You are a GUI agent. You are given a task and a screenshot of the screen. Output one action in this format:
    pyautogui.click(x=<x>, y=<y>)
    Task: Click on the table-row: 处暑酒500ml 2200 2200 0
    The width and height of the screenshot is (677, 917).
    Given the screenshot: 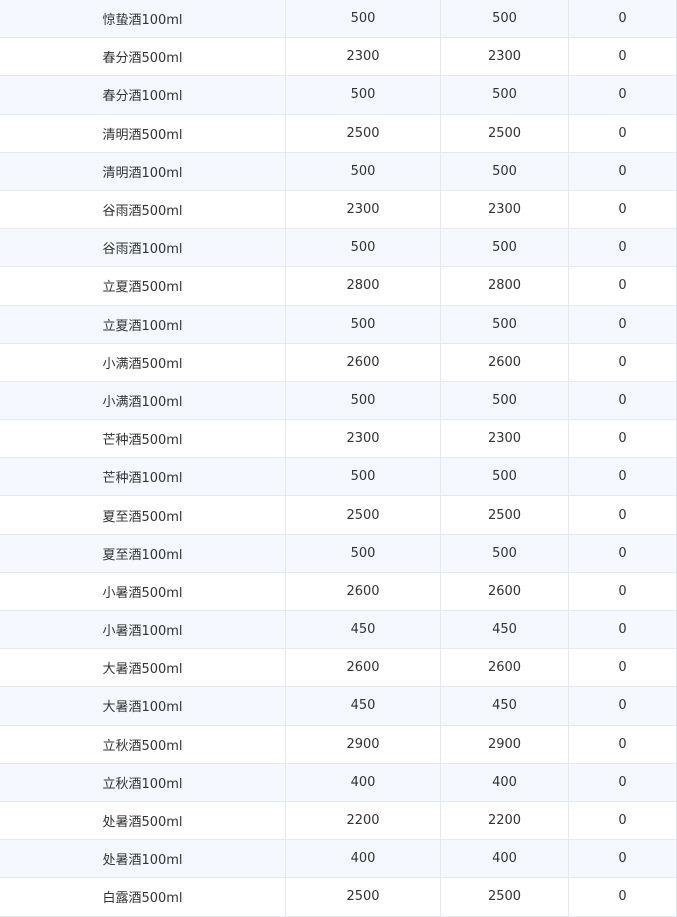 What is the action you would take?
    pyautogui.click(x=338, y=821)
    